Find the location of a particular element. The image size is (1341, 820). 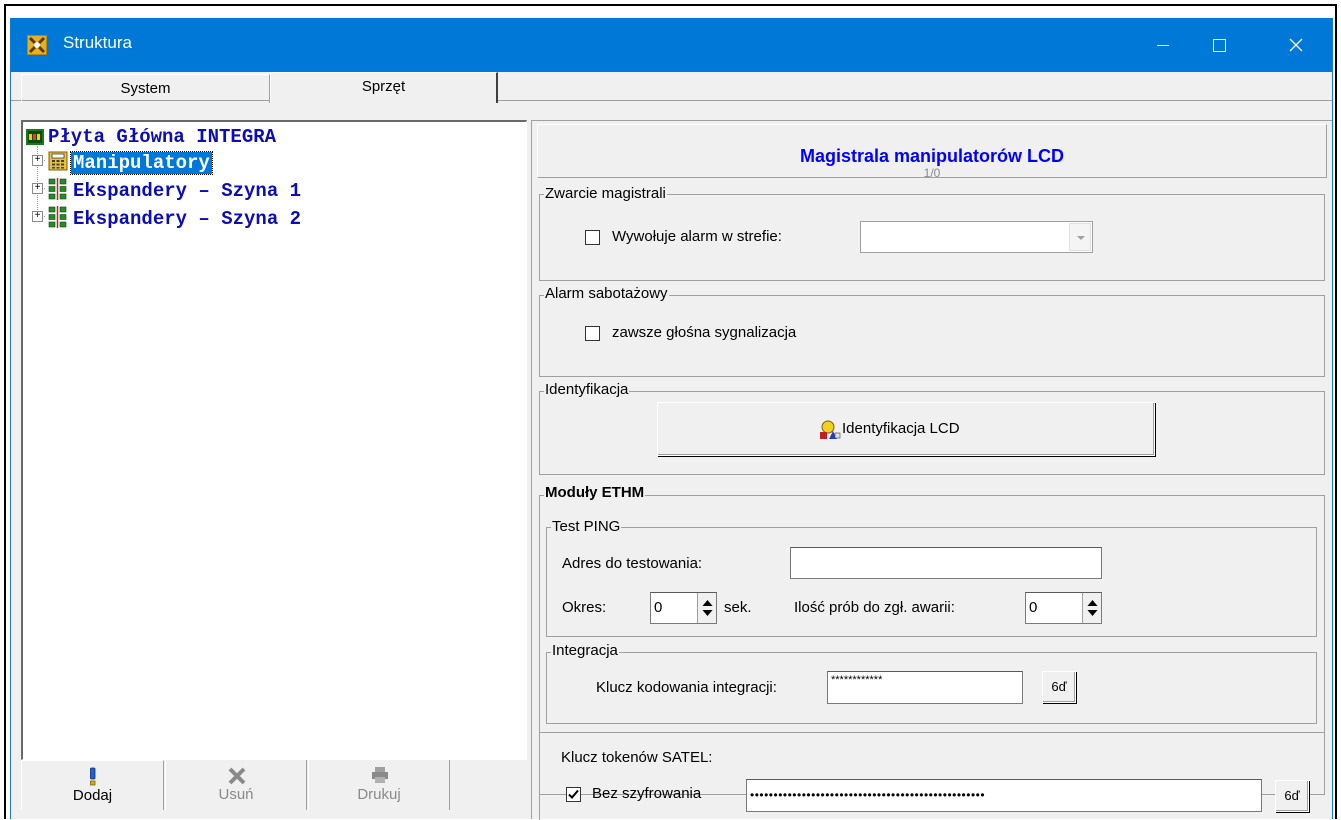

ping-period-label: Okres: is located at coordinates (584, 607).